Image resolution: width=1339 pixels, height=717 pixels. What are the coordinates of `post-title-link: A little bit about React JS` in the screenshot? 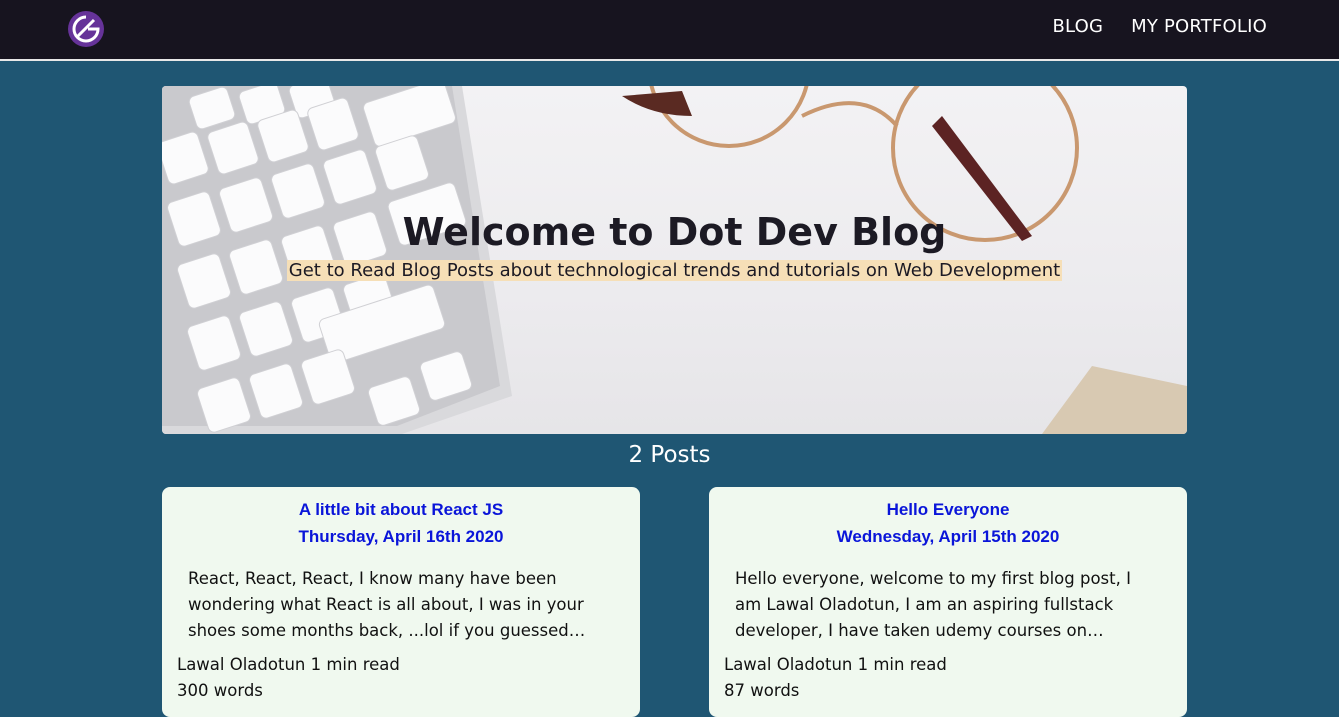 It's located at (401, 509).